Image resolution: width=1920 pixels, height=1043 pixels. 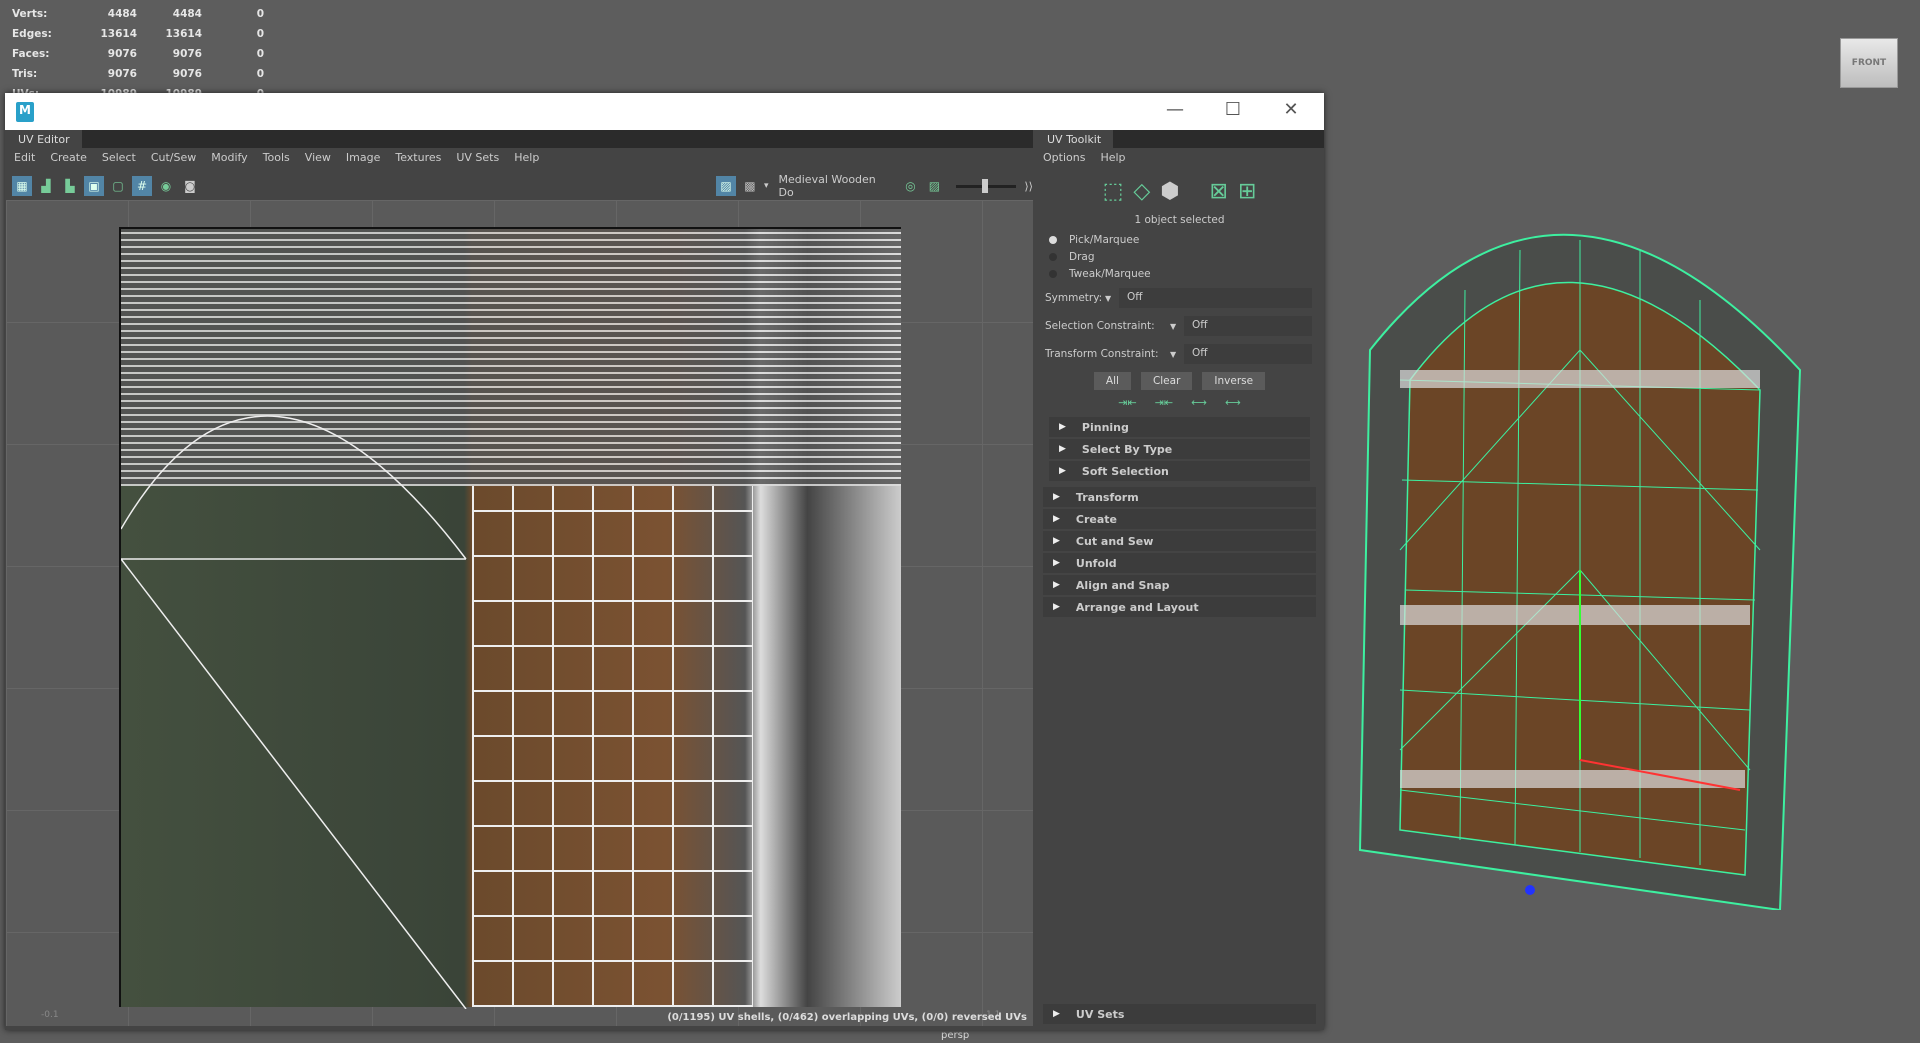 I want to click on stat-row: Faces: 9076 9076 0, so click(x=138, y=54).